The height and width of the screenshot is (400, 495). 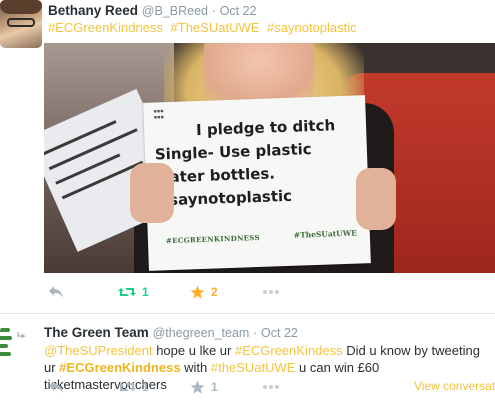 I want to click on mention-link: @TheSUPresident, so click(x=98, y=350).